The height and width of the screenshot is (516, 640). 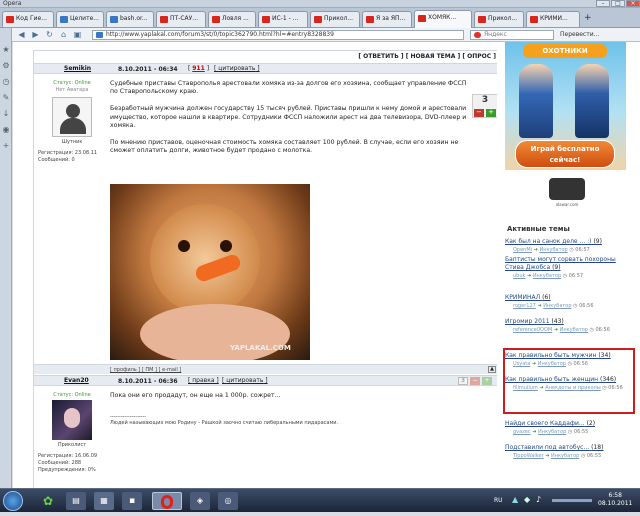 What do you see at coordinates (6, 82) in the screenshot?
I see `history-icon: ◷` at bounding box center [6, 82].